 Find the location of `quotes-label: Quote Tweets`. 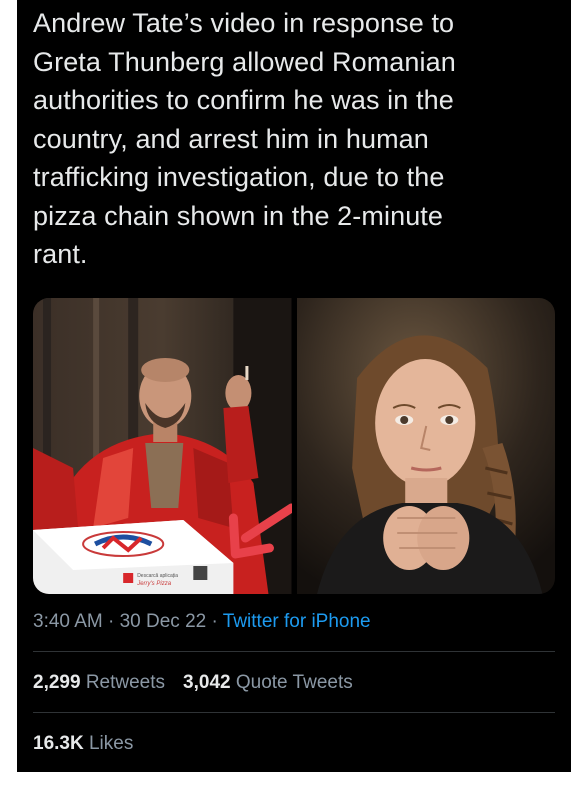

quotes-label: Quote Tweets is located at coordinates (294, 682).